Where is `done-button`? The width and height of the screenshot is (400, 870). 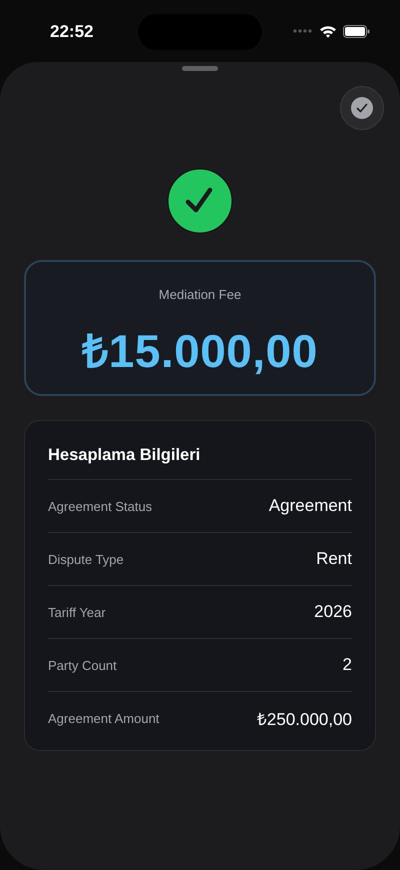
done-button is located at coordinates (362, 108).